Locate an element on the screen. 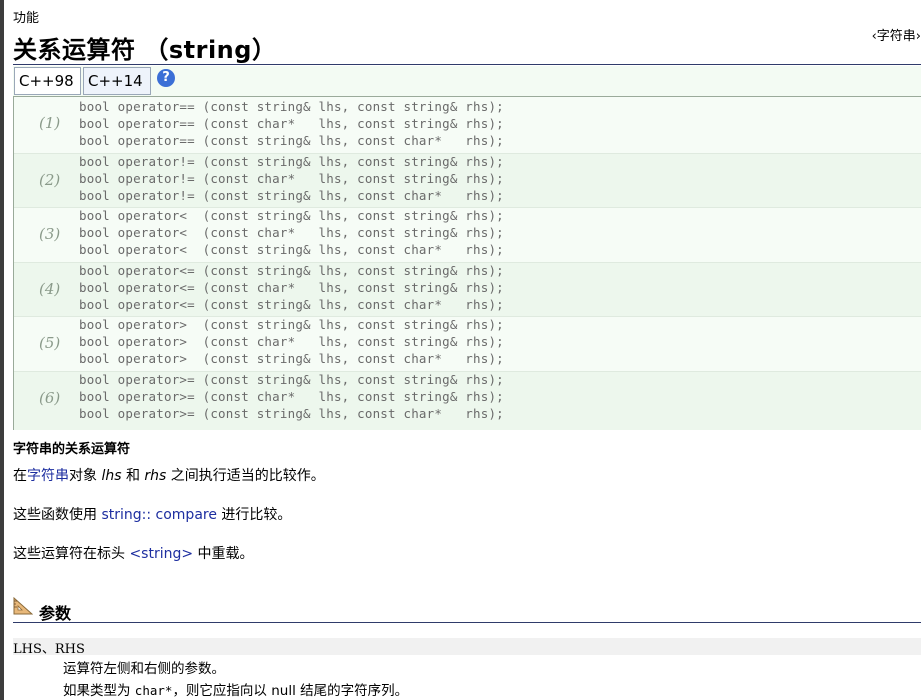 The image size is (921, 700). prototype-number: (3) is located at coordinates (50, 234).